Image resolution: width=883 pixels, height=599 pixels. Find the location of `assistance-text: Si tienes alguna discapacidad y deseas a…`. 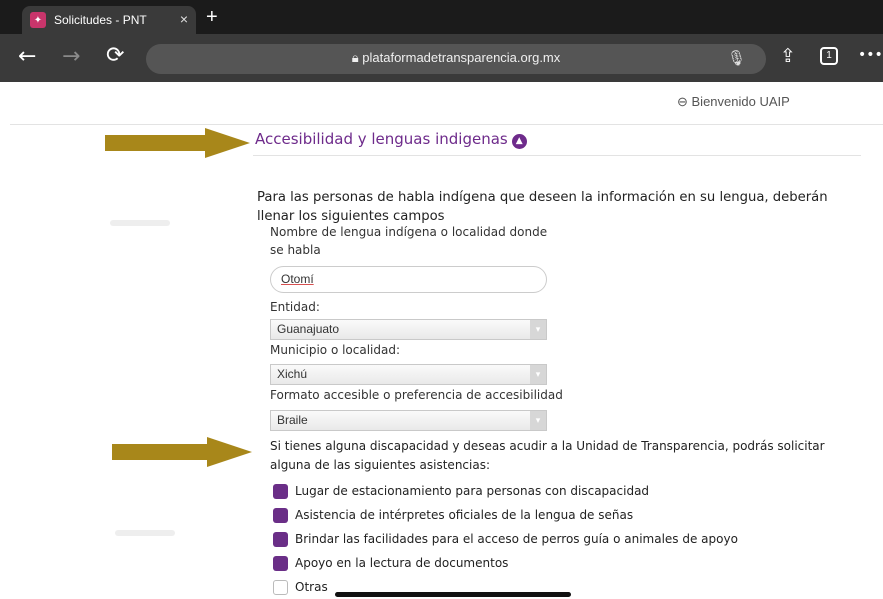

assistance-text: Si tienes alguna discapacidad y deseas a… is located at coordinates (547, 455).